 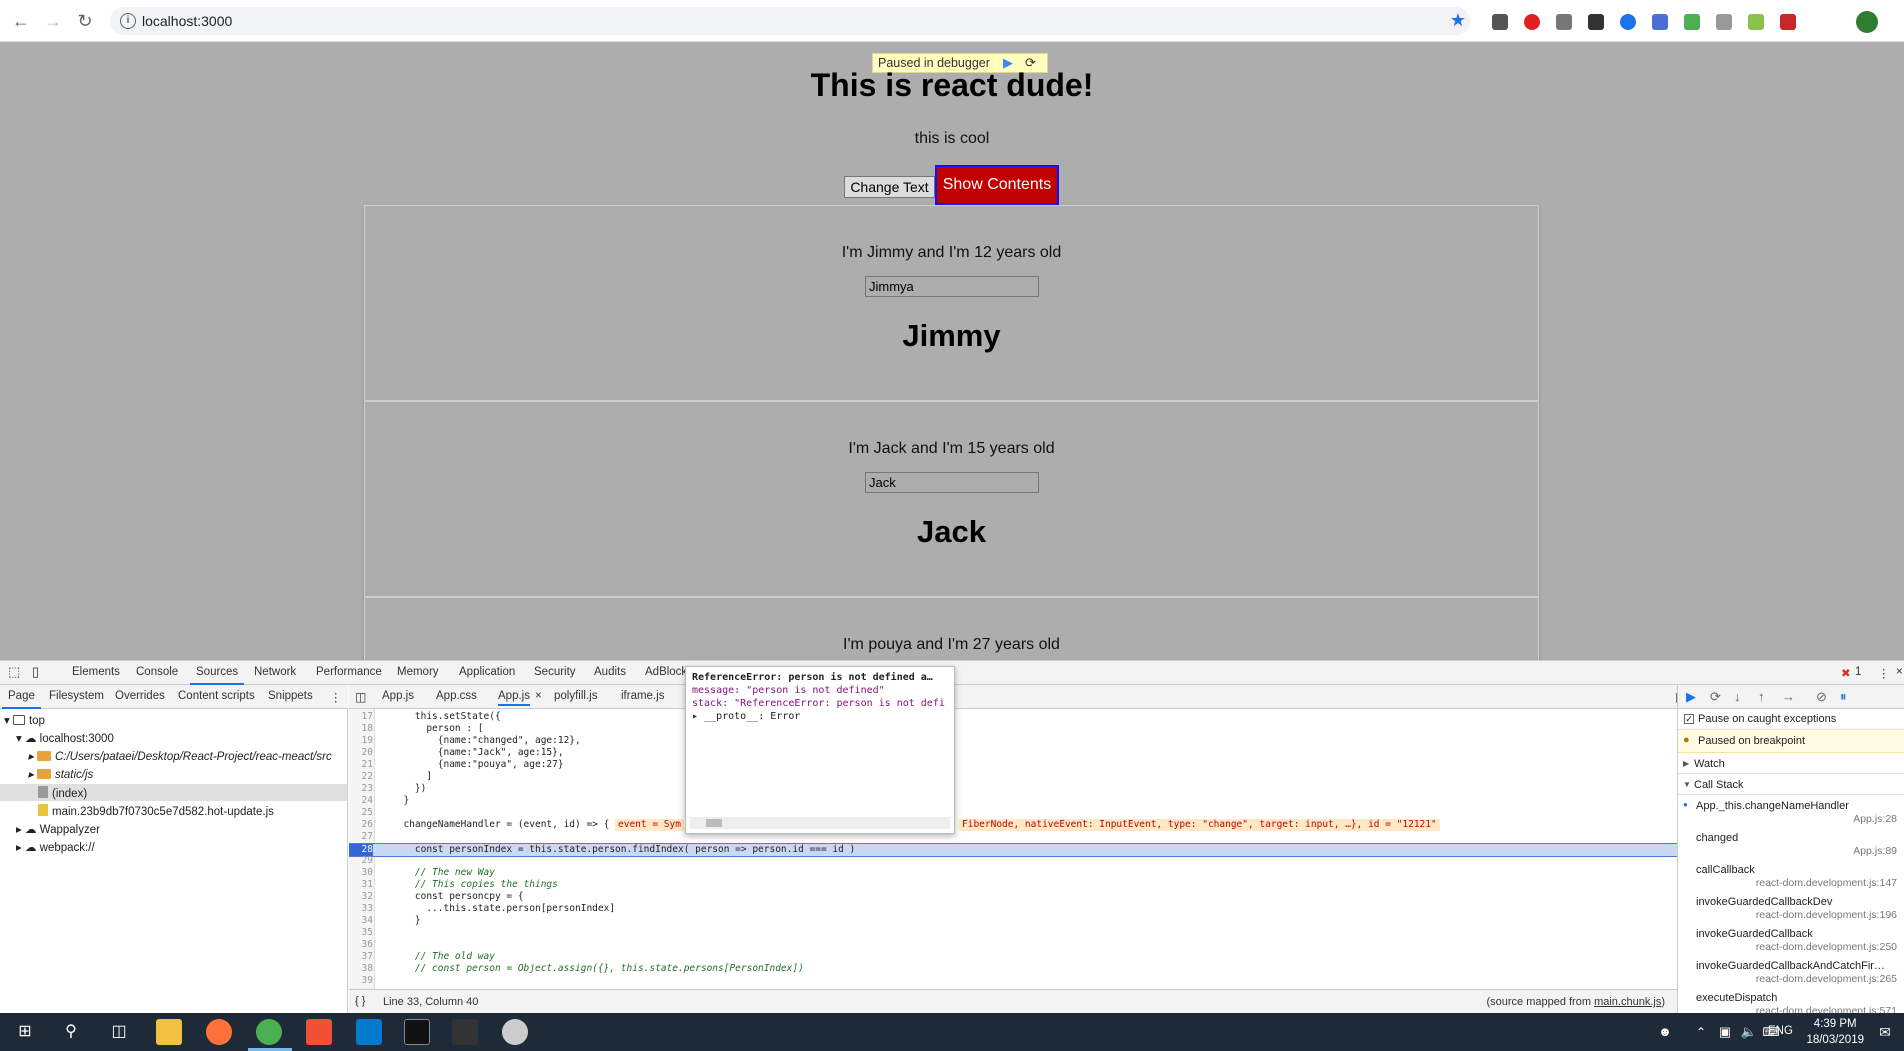 I want to click on tab-performance: Performance, so click(x=349, y=672).